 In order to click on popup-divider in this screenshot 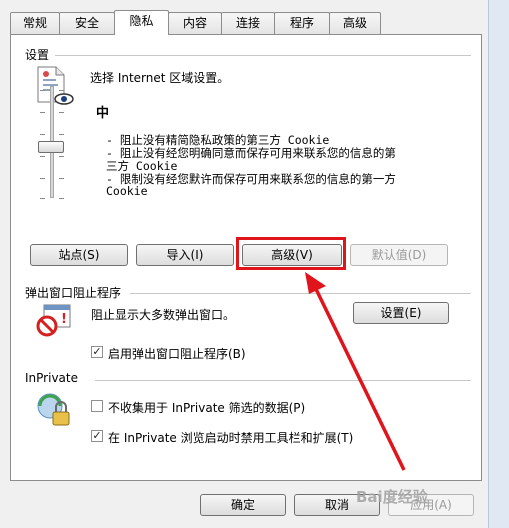, I will do `click(300, 293)`.